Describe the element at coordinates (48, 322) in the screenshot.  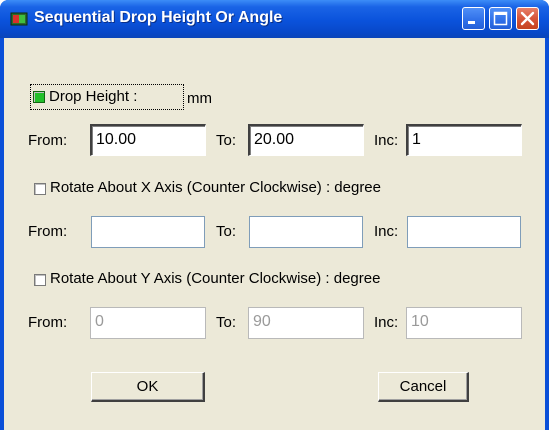
I see `rotate-y-from-label: From:` at that location.